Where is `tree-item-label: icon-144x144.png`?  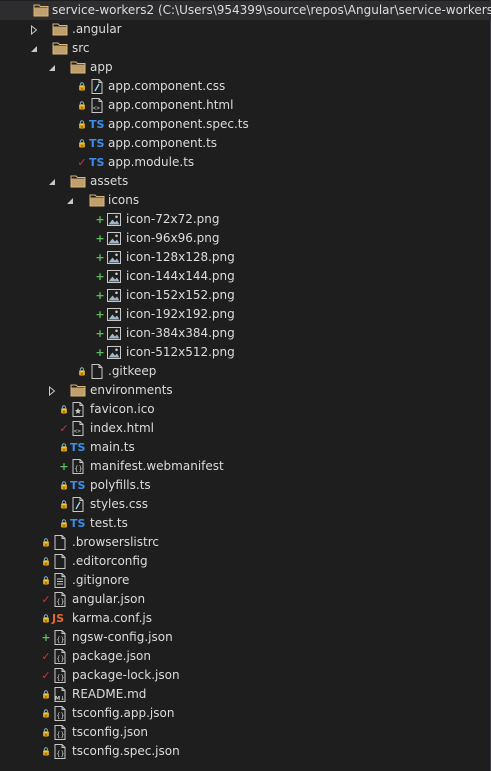
tree-item-label: icon-144x144.png is located at coordinates (180, 276).